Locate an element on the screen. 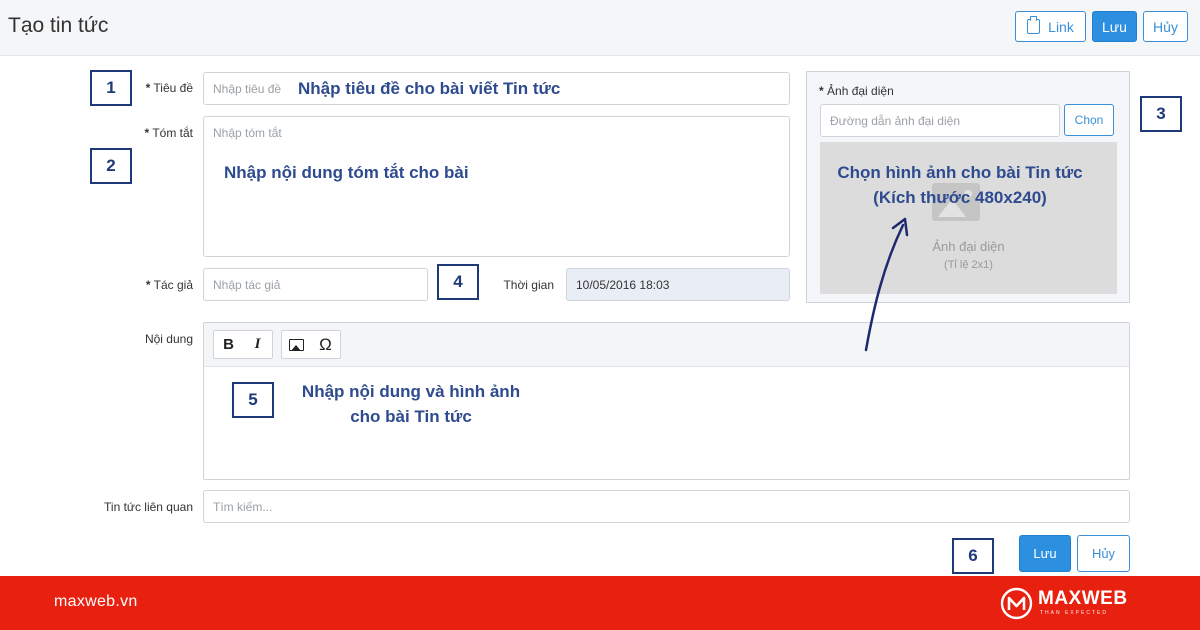 The height and width of the screenshot is (630, 1200). logo-tagline: THAN EXPECTED is located at coordinates (1074, 613).